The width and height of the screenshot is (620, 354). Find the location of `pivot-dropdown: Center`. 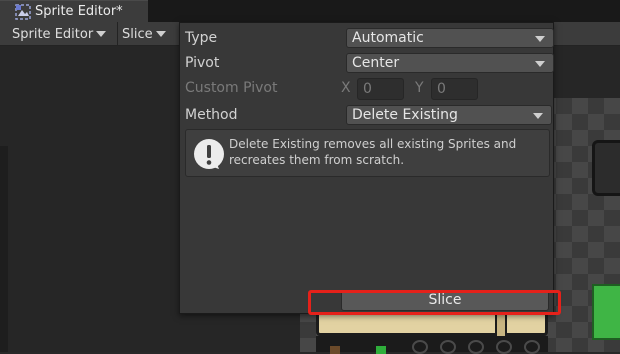

pivot-dropdown: Center is located at coordinates (450, 63).